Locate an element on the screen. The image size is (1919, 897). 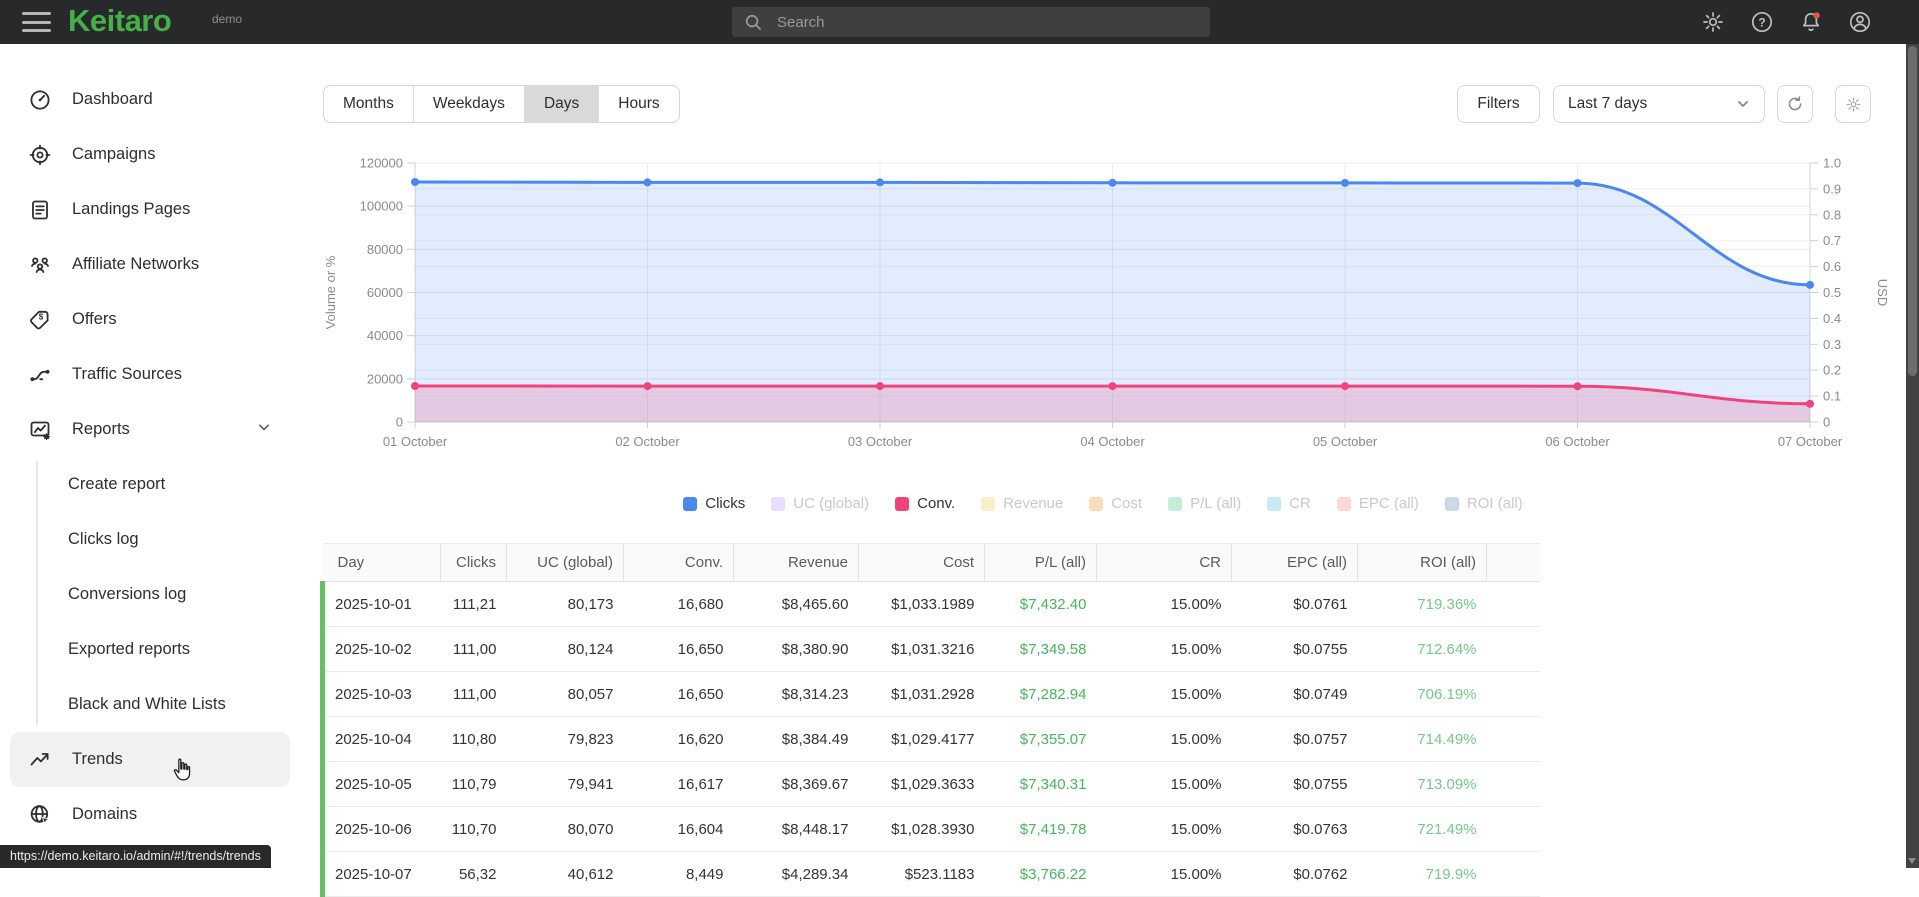
cell-clicks: 110,70 is located at coordinates (473, 829).